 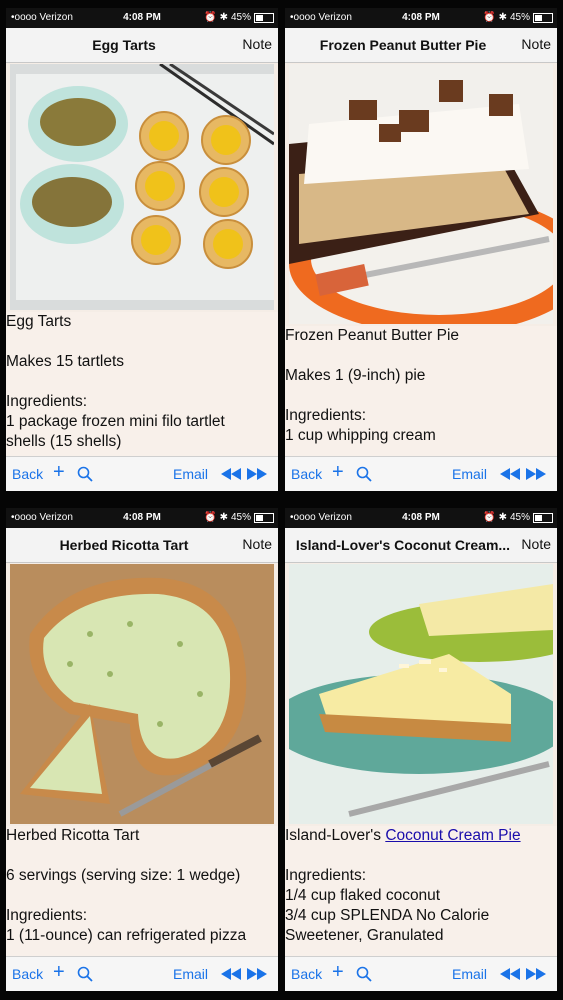 I want to click on nav-bar: Egg Tarts Note, so click(x=142, y=45).